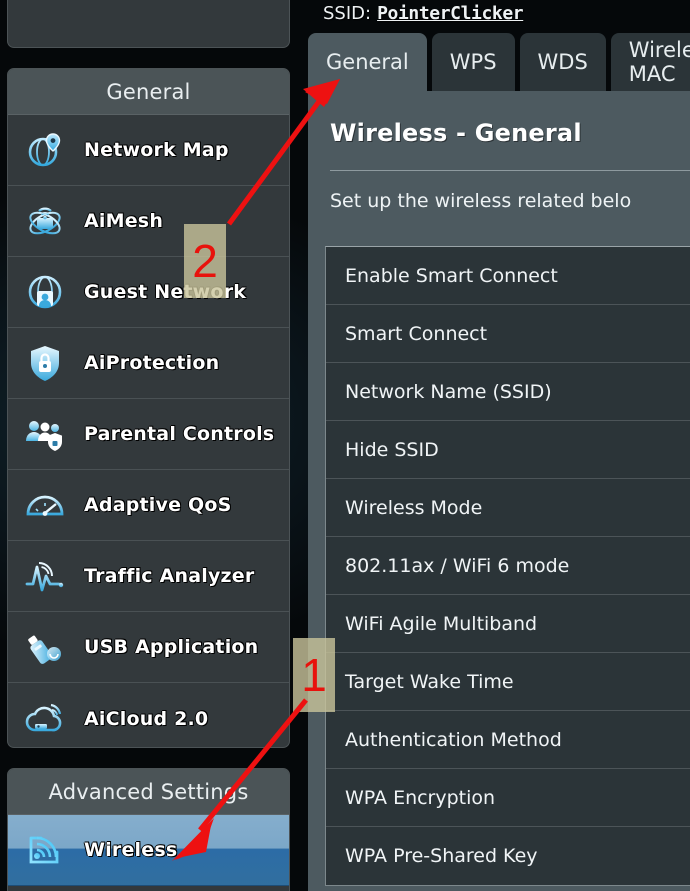  What do you see at coordinates (562, 62) in the screenshot?
I see `tab-wds: WDS` at bounding box center [562, 62].